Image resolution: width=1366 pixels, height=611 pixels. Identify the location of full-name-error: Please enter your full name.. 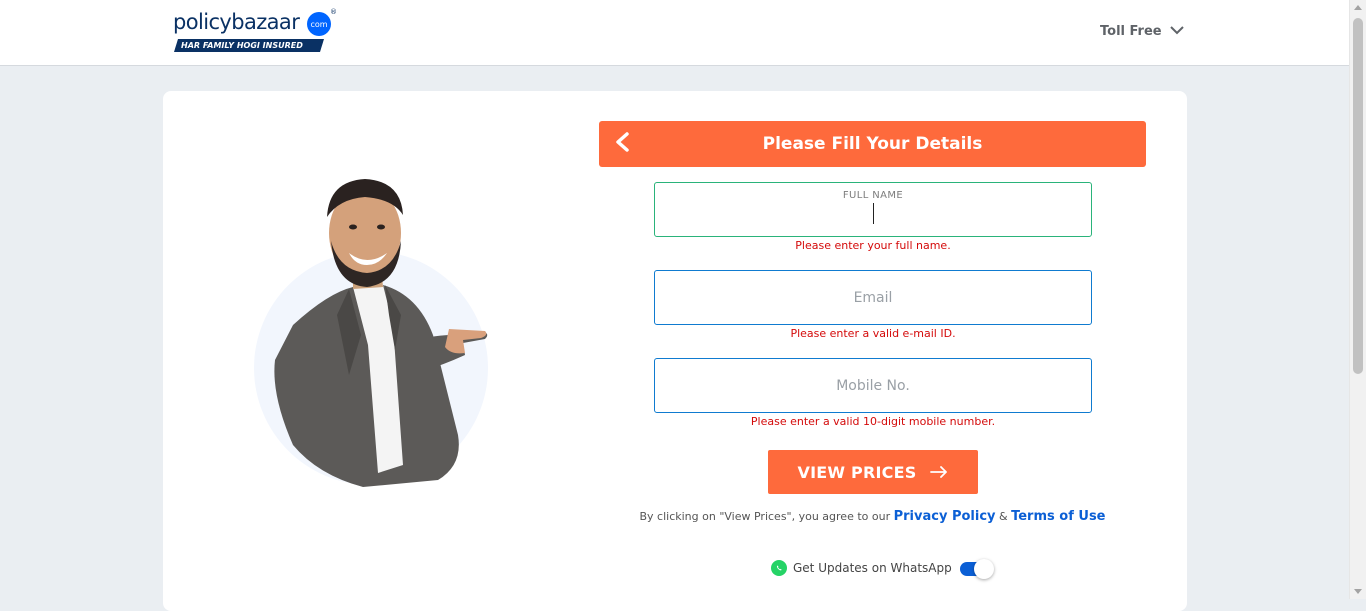
(873, 245).